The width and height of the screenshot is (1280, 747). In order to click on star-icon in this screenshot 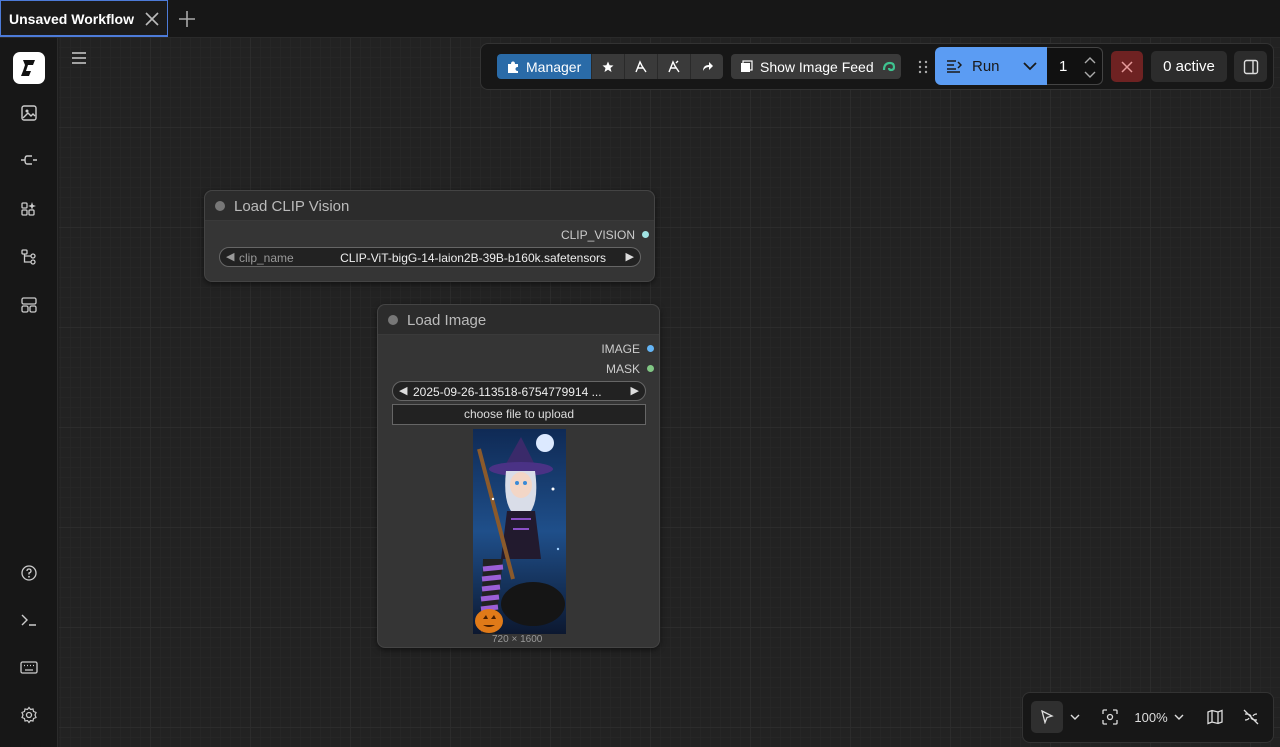, I will do `click(608, 66)`.